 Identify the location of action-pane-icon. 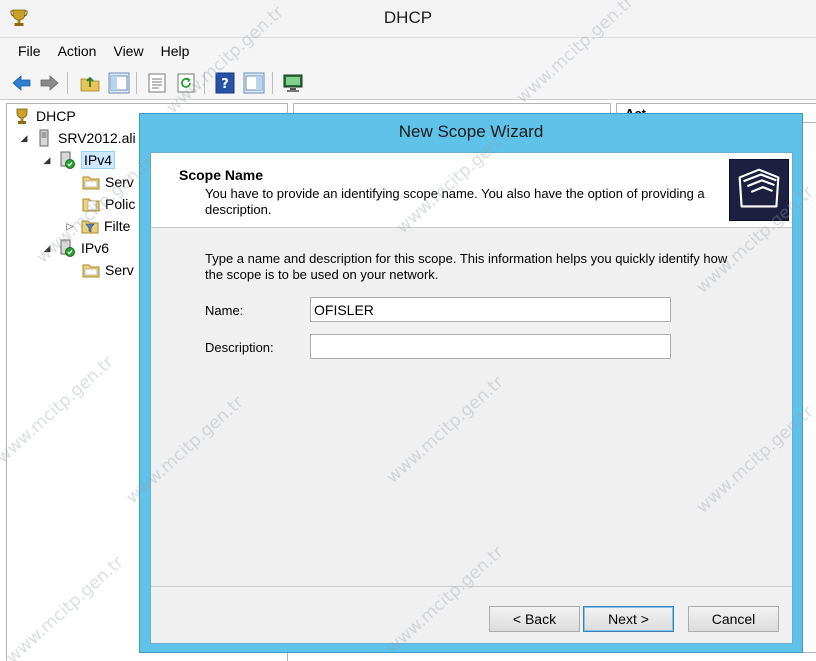
(254, 83).